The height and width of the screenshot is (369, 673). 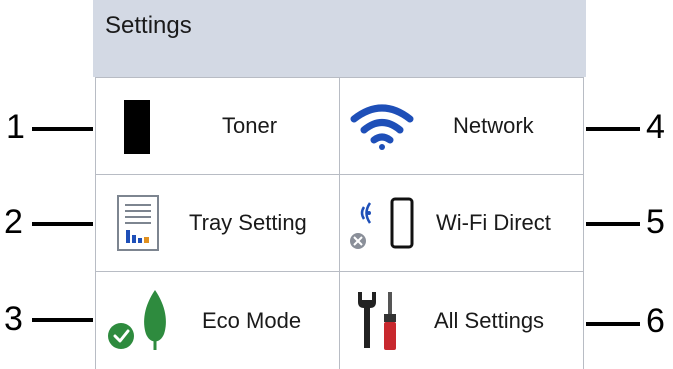 I want to click on callout-6: 6, so click(x=655, y=321).